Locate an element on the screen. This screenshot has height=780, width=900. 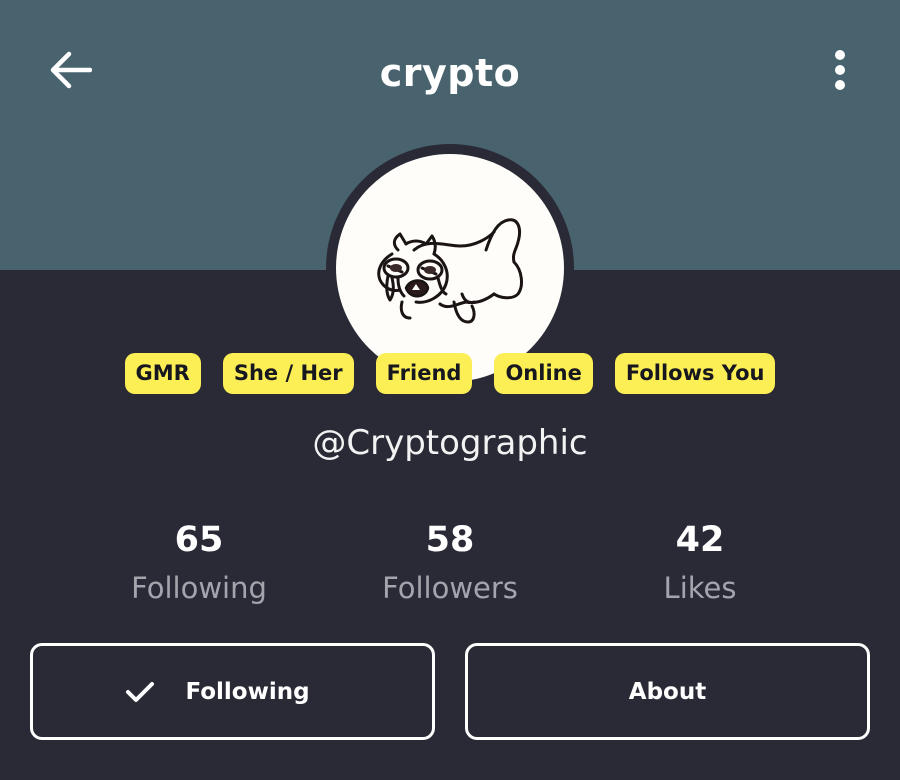
stat-followers-label: Followers is located at coordinates (450, 588).